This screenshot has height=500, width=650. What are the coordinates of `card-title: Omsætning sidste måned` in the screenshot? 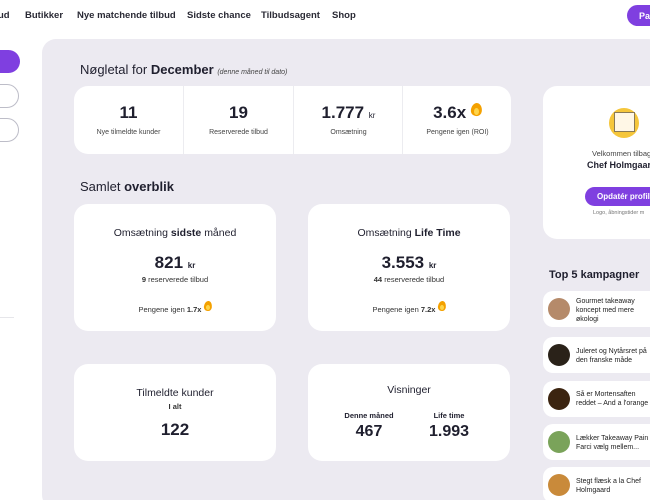 It's located at (175, 233).